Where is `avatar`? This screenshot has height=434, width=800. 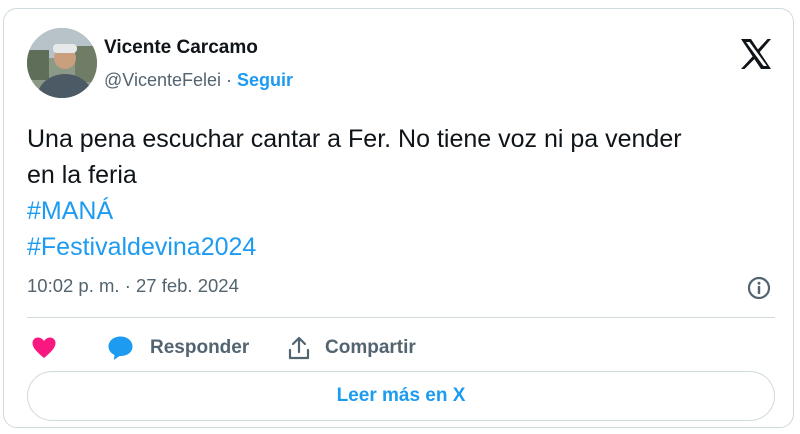 avatar is located at coordinates (62, 63).